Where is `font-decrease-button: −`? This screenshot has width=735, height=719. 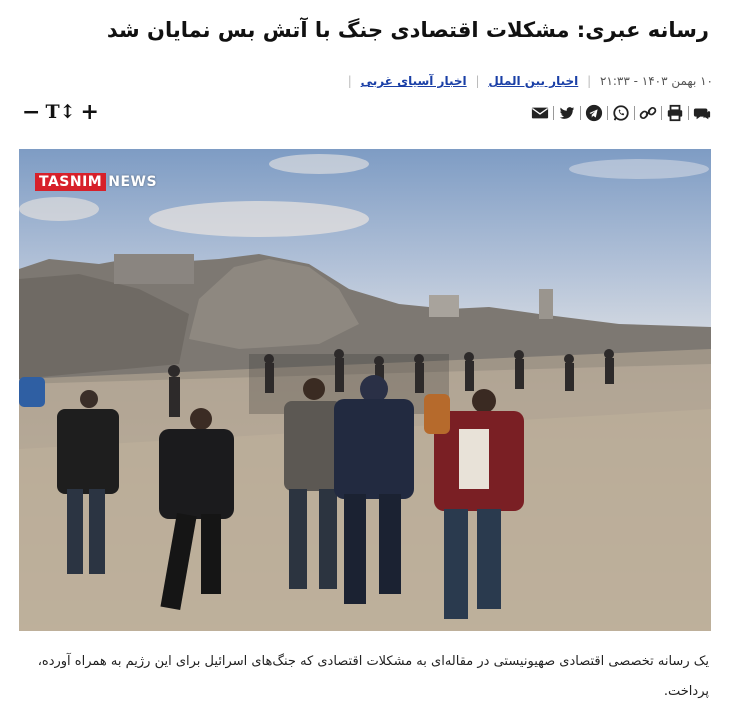
font-decrease-button: − is located at coordinates (31, 112).